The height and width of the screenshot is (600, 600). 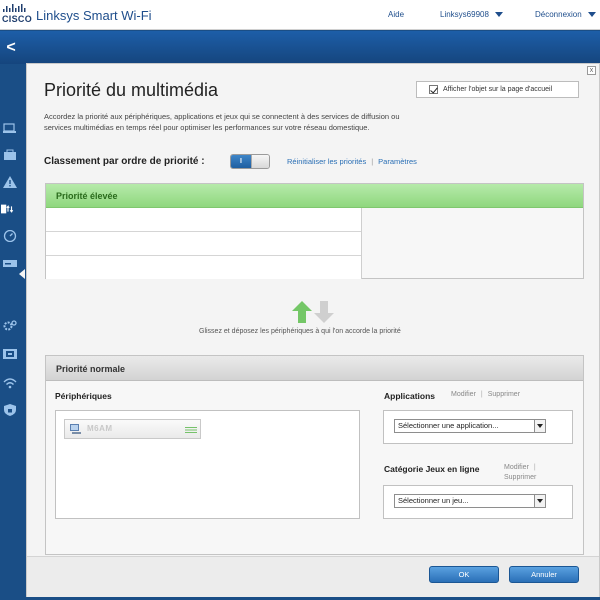 I want to click on toggle-on-label: I, so click(x=241, y=161).